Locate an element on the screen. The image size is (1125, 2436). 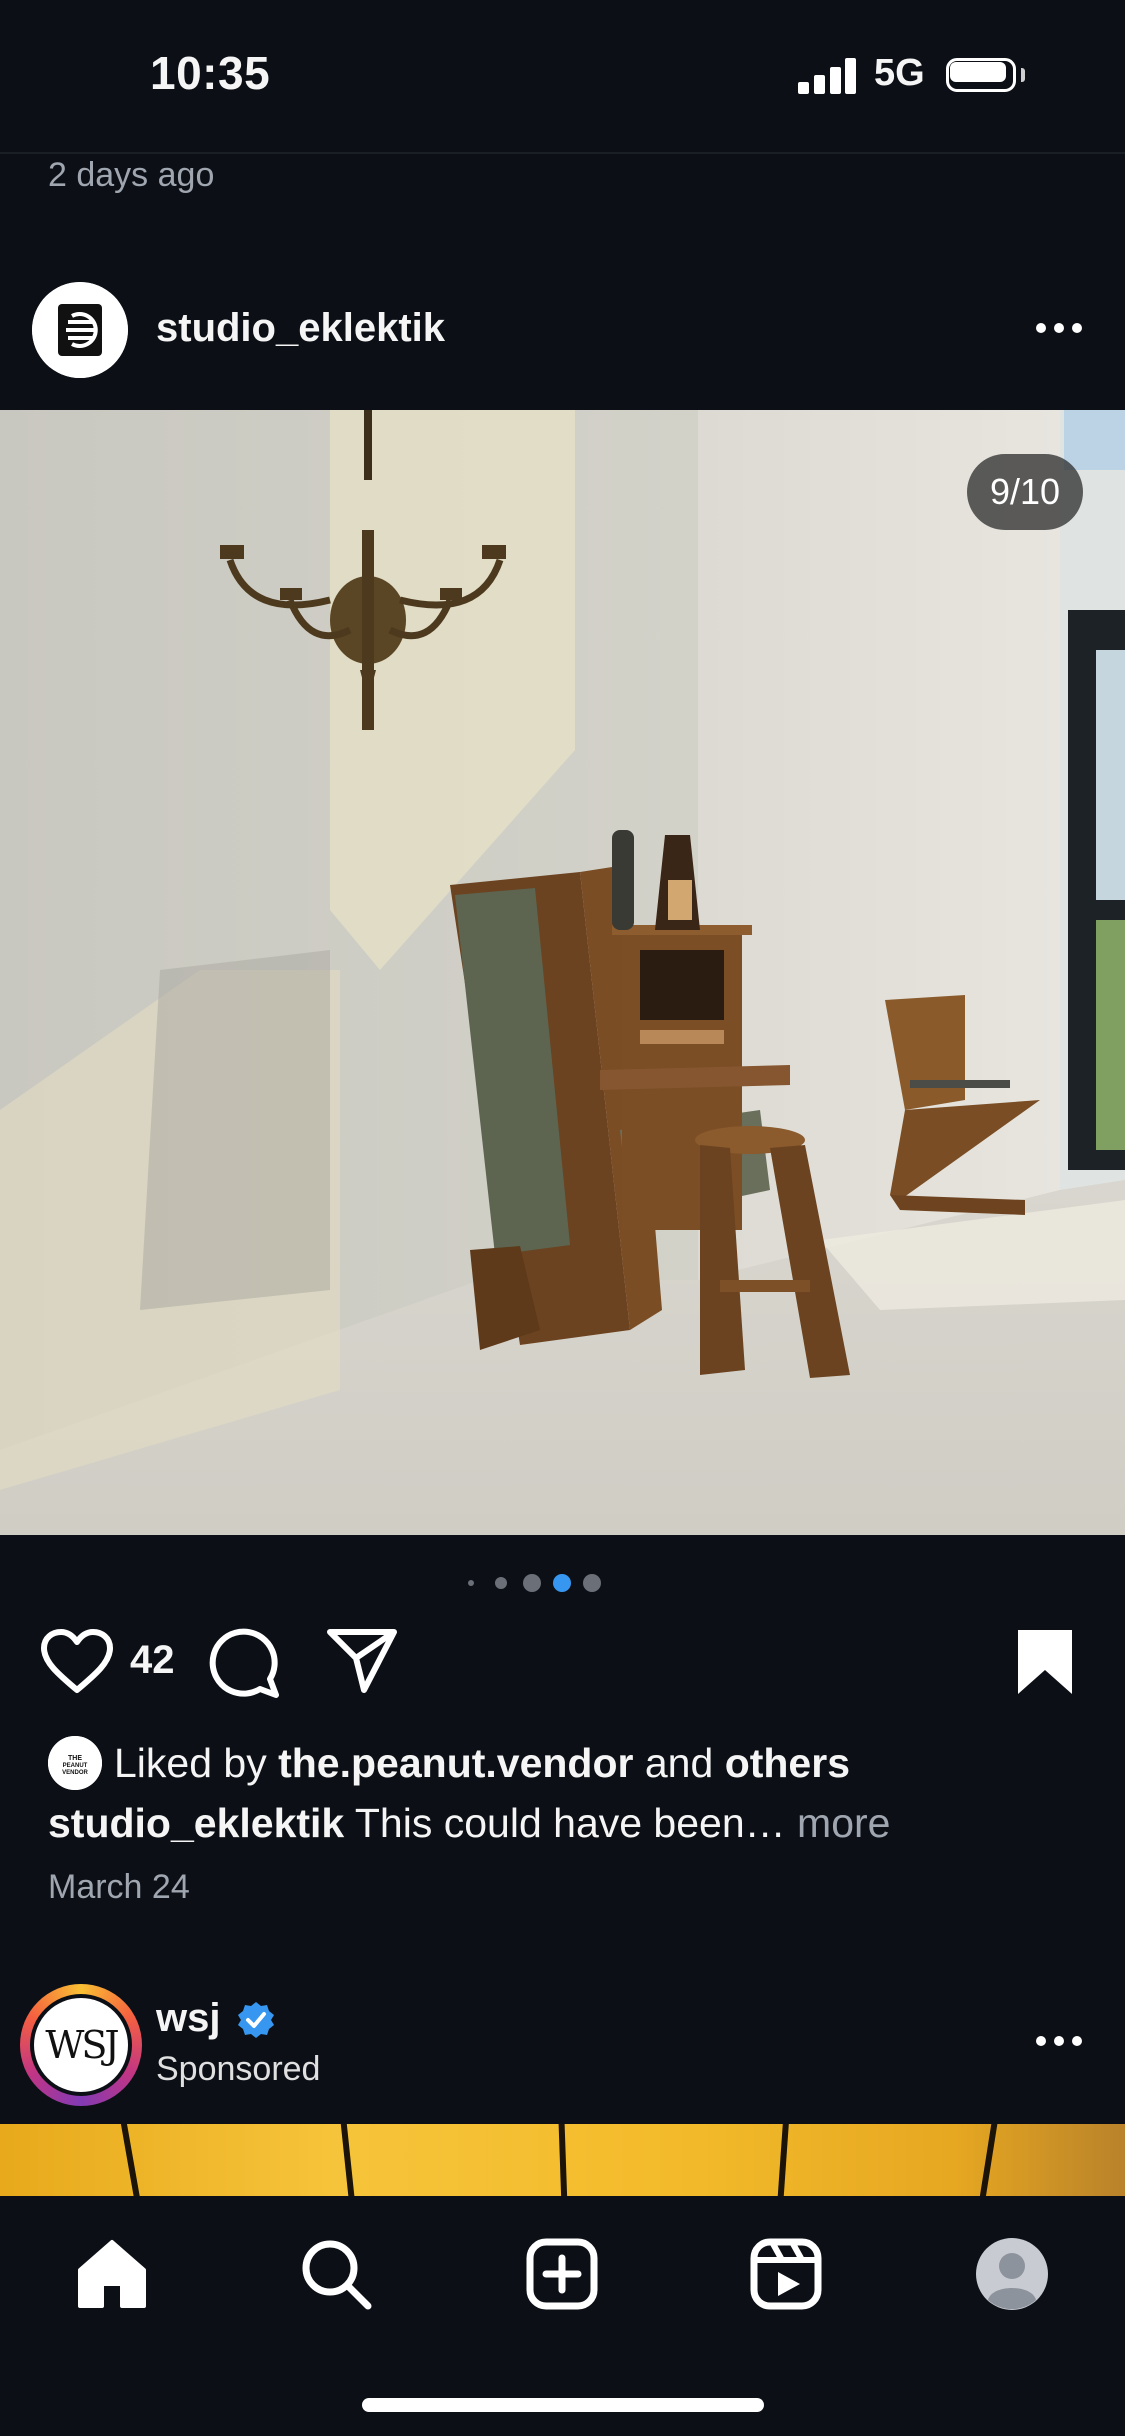
caption-more-link: more is located at coordinates (838, 1823).